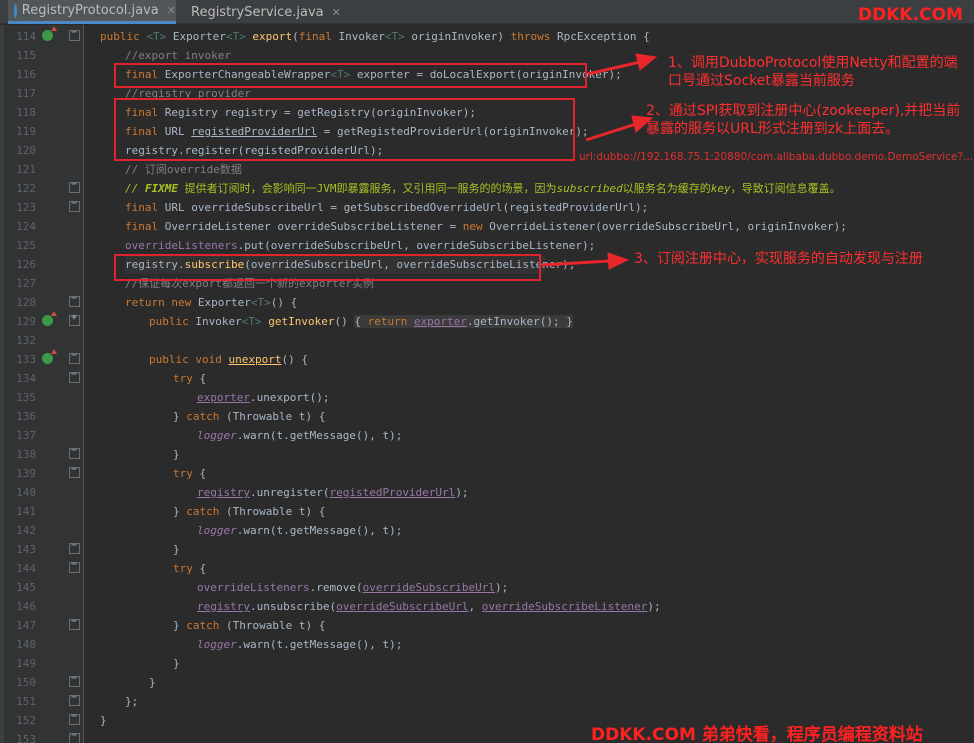  Describe the element at coordinates (300, 644) in the screenshot. I see `code-line-148: logger.warn(t.getMessage(), t);` at that location.